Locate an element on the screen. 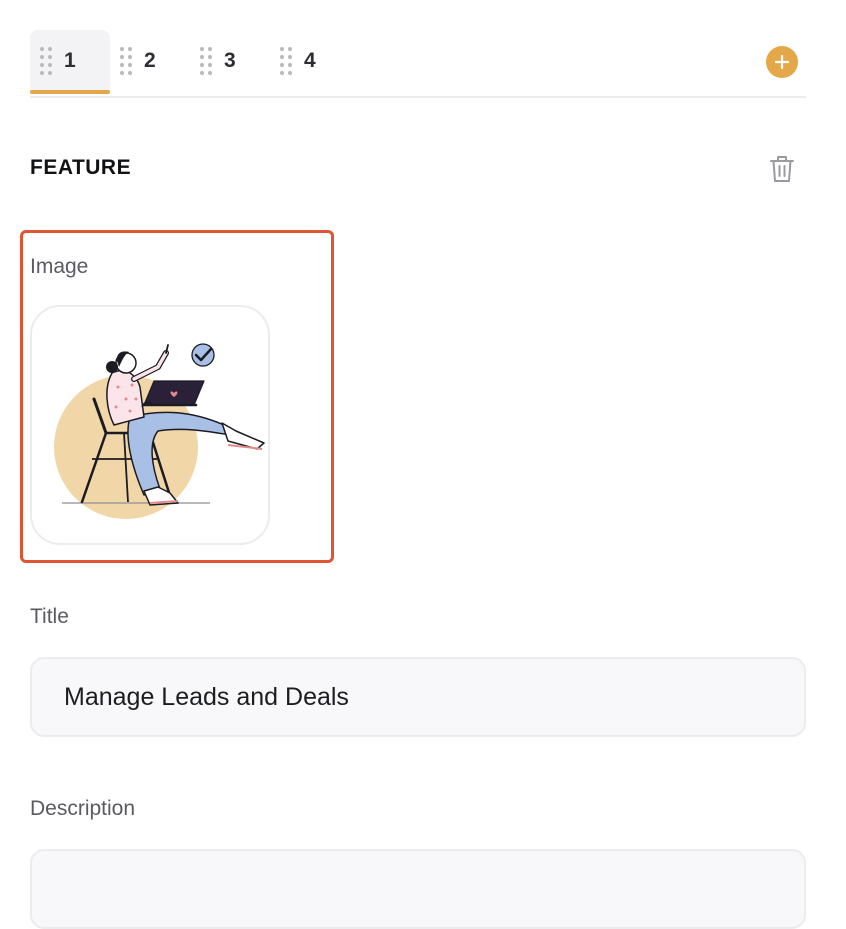  image-picker is located at coordinates (150, 425).